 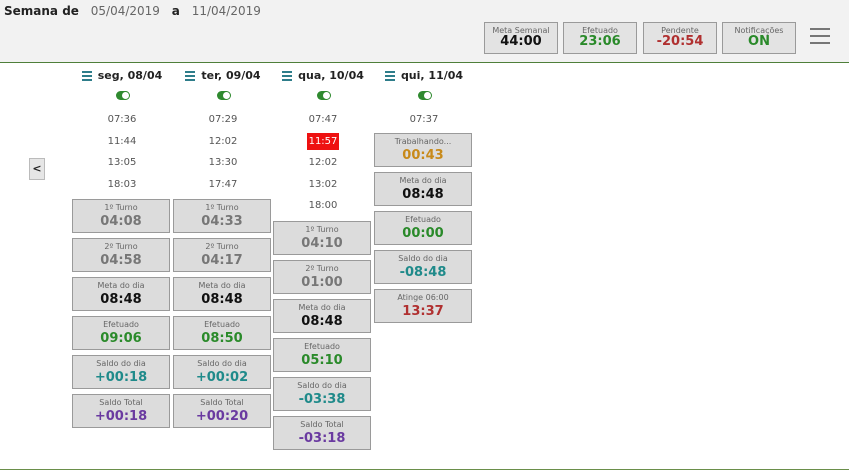 I want to click on summary-card: Saldo do dia -08:48, so click(x=423, y=266).